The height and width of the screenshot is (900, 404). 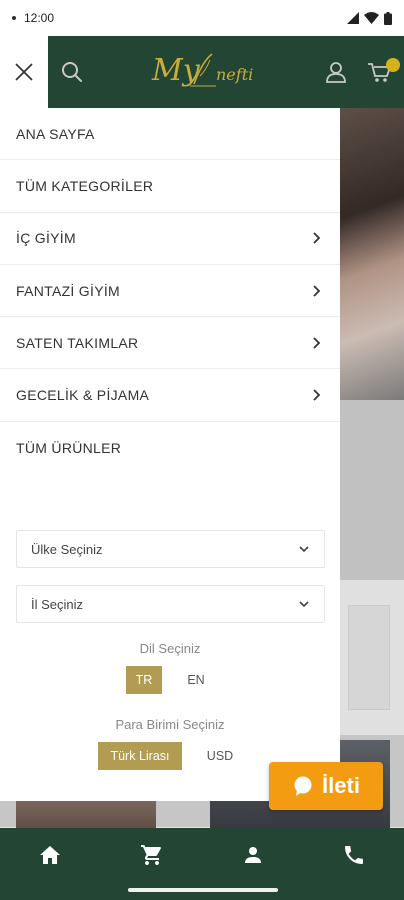 What do you see at coordinates (57, 604) in the screenshot?
I see `city-select-value: İl Seçiniz` at bounding box center [57, 604].